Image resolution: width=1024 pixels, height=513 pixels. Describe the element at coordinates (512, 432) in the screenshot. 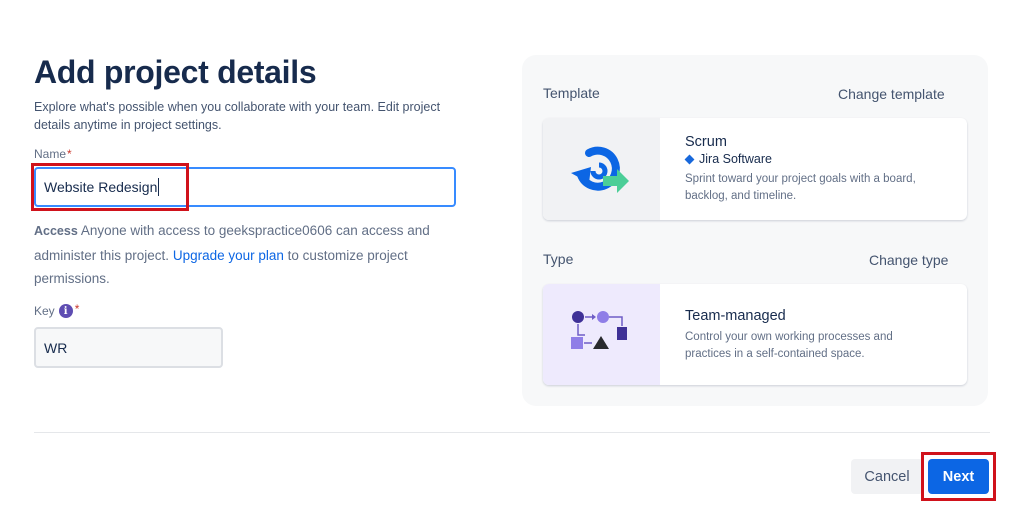

I see `footer-divider` at that location.